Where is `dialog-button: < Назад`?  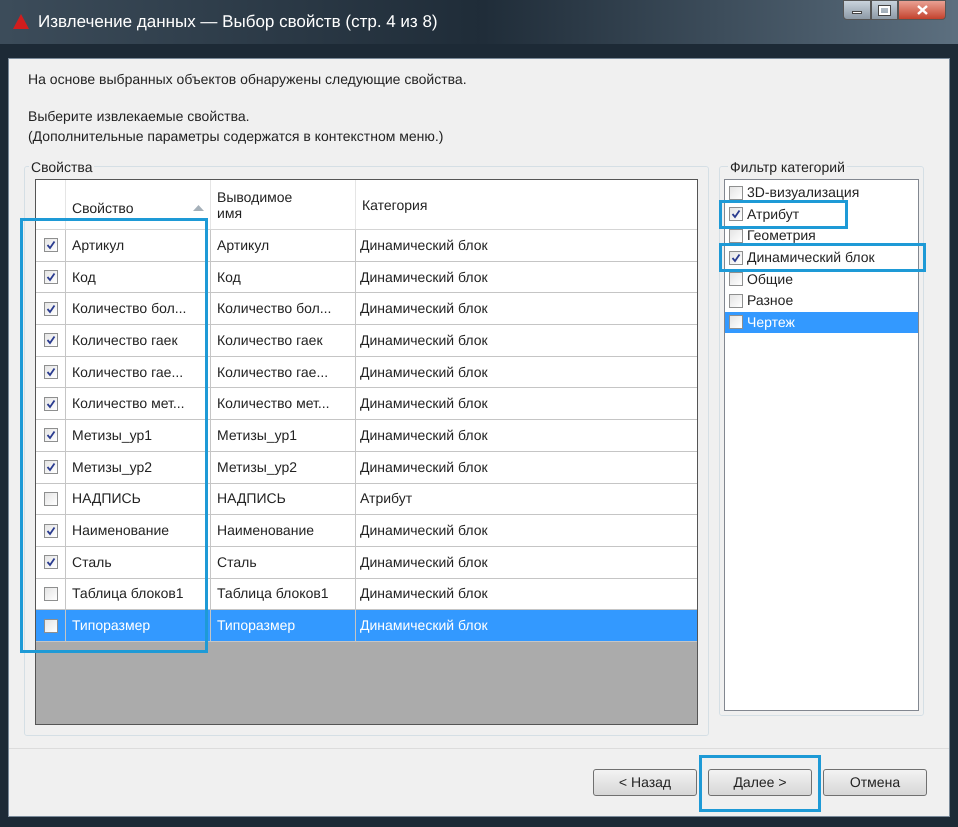 dialog-button: < Назад is located at coordinates (645, 782).